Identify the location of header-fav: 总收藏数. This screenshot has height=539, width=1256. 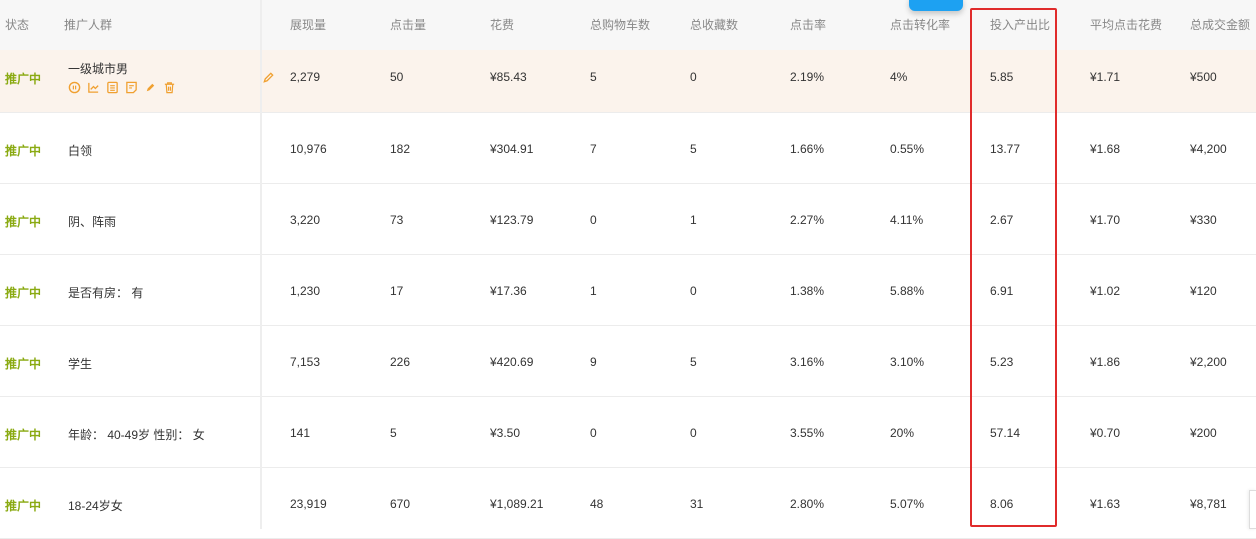
(714, 24).